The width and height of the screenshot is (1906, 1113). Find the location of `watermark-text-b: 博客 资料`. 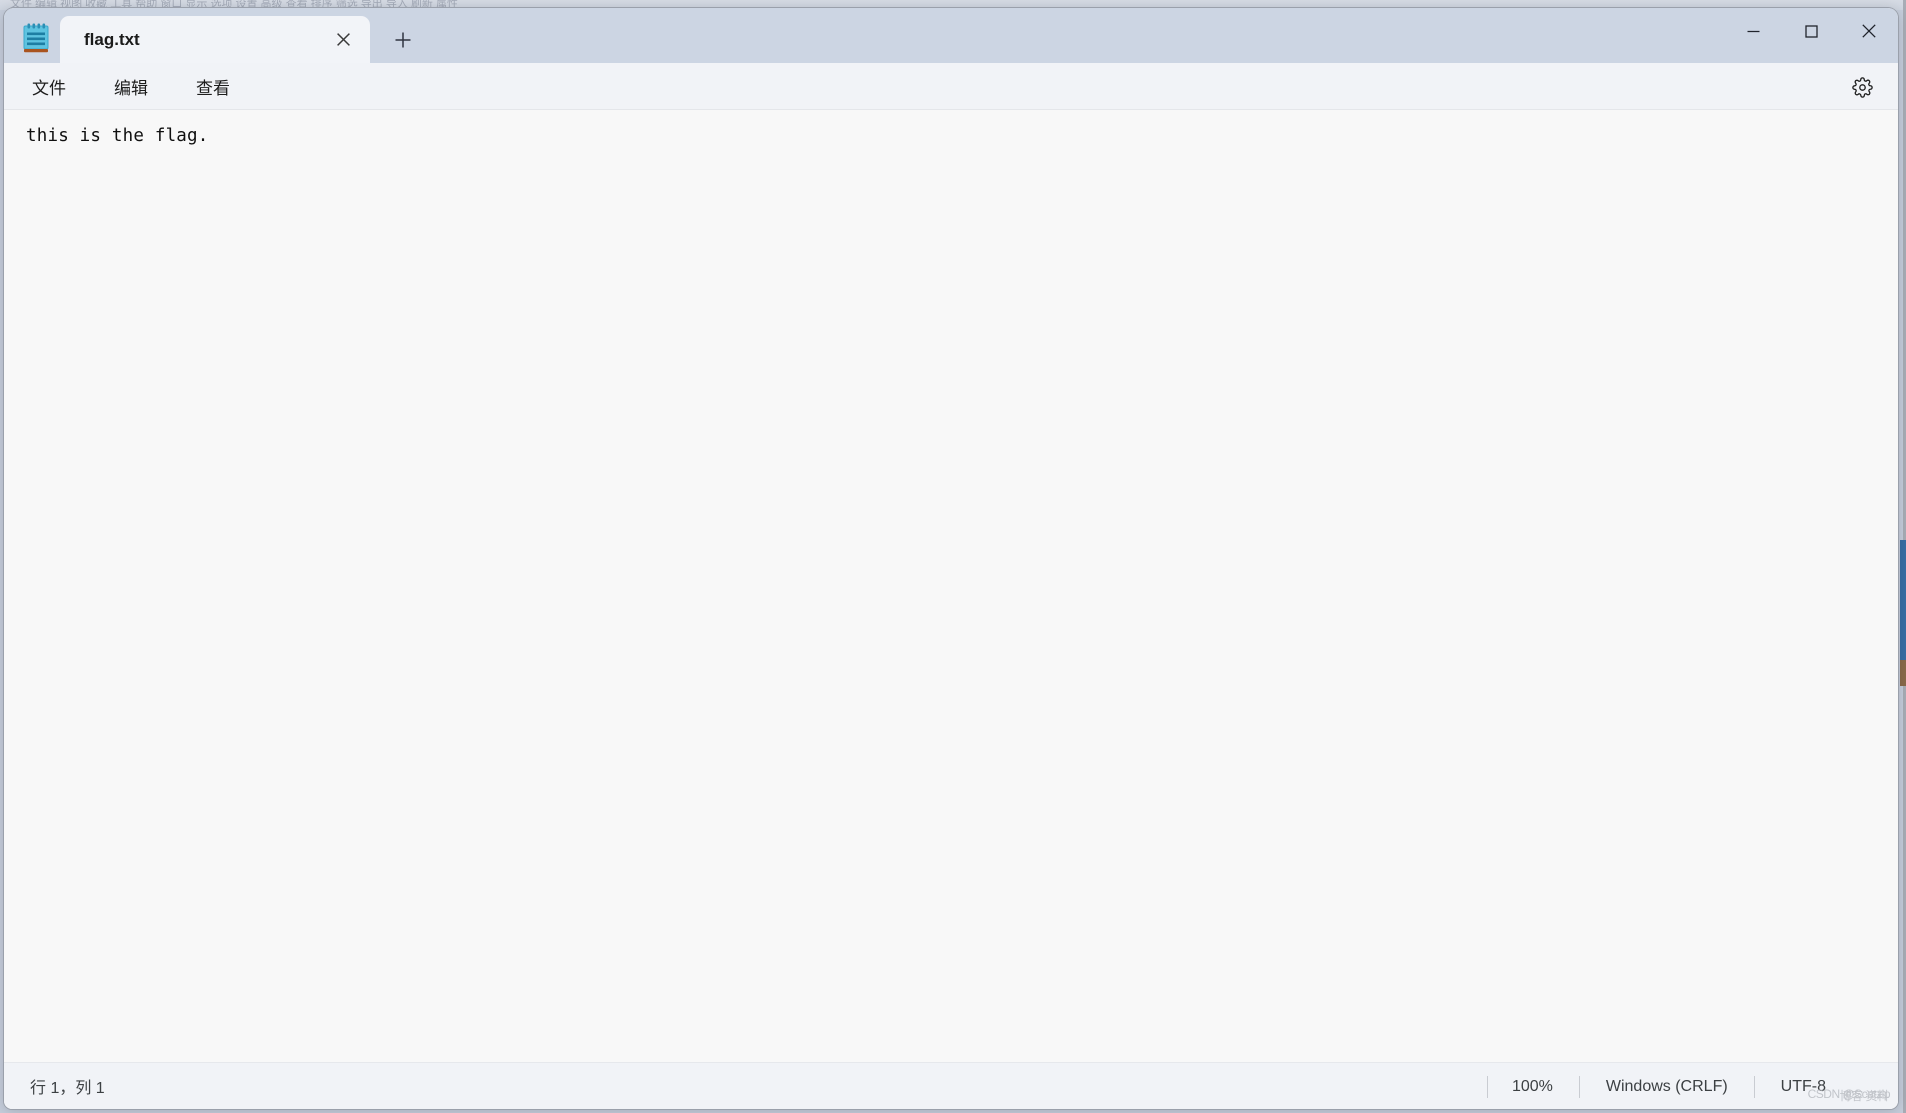

watermark-text-b: 博客 资料 is located at coordinates (1864, 1096).